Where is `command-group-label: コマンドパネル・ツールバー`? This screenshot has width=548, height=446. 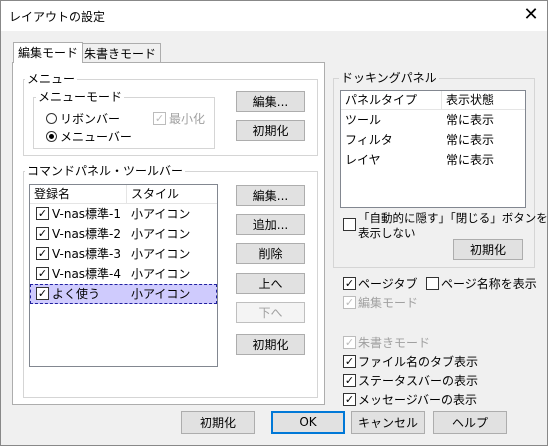
command-group-label: コマンドパネル・ツールバー is located at coordinates (105, 171).